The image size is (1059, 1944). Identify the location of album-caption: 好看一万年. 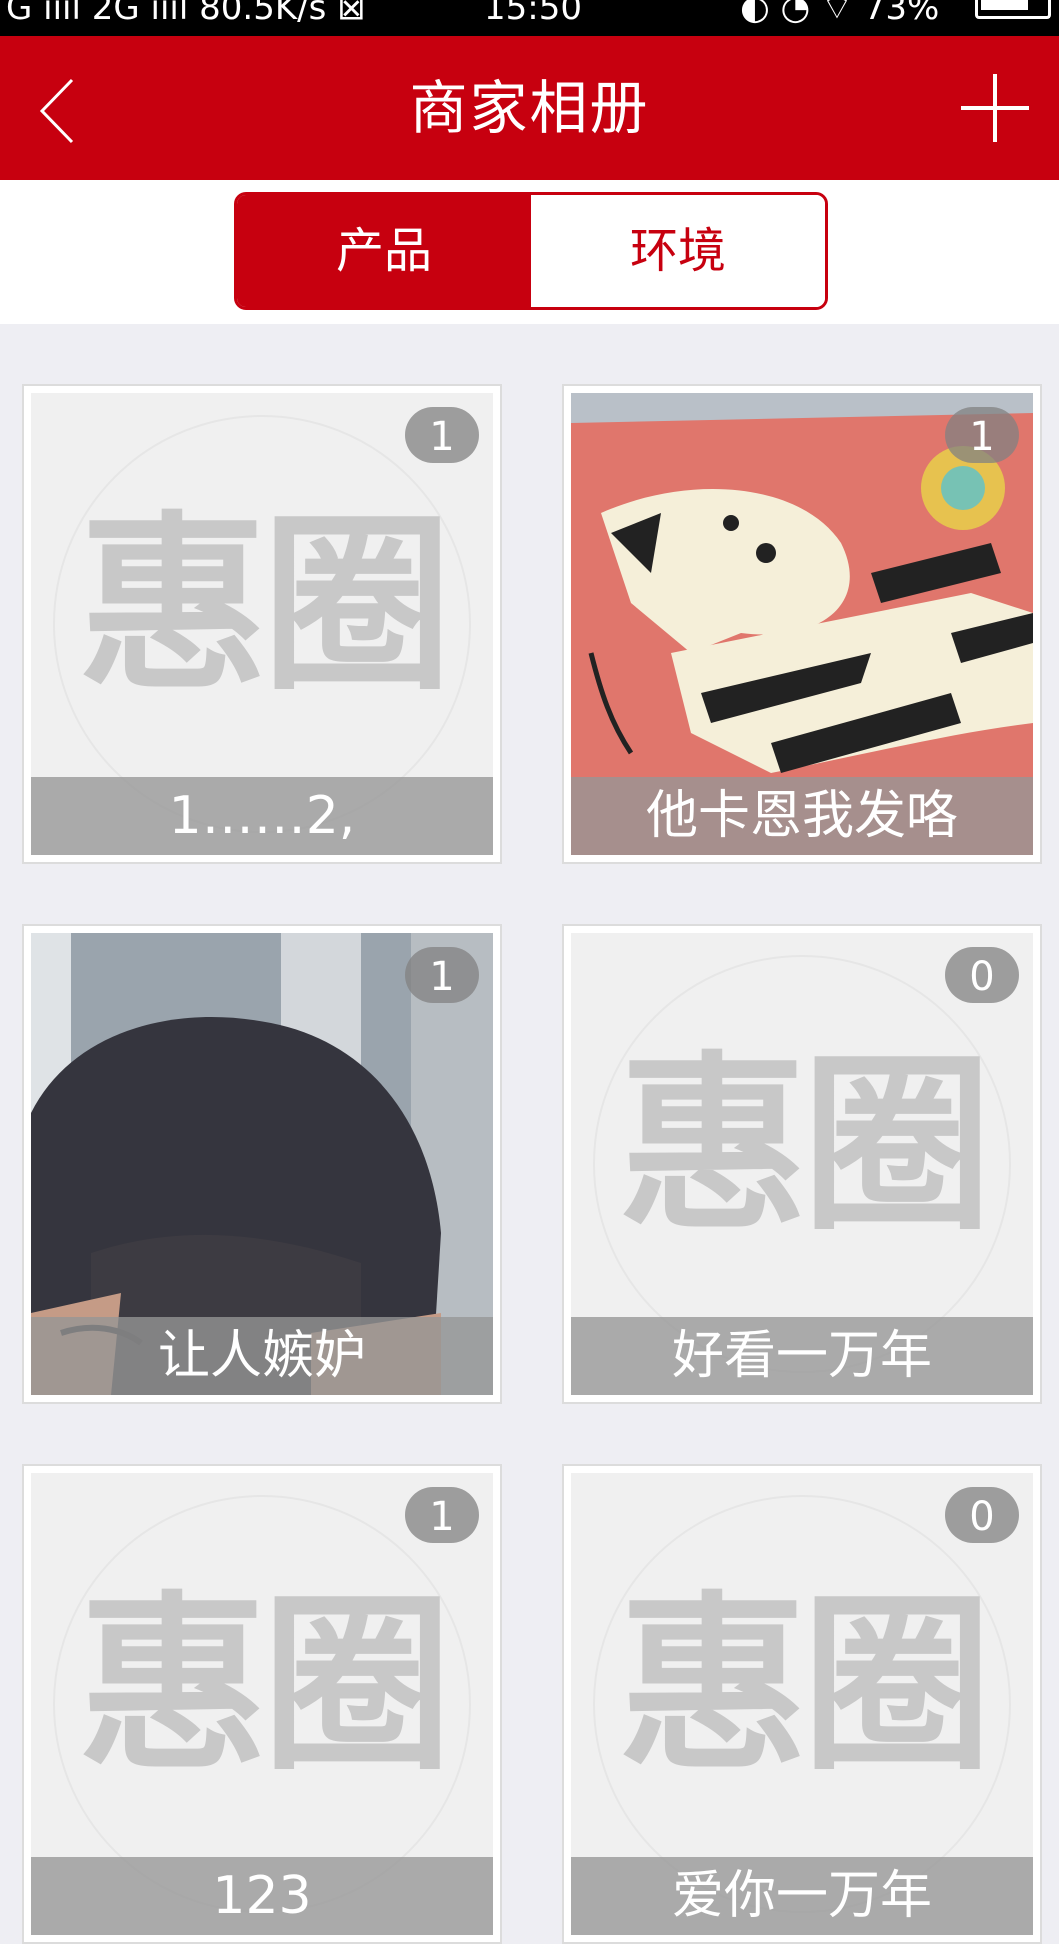
(802, 1356).